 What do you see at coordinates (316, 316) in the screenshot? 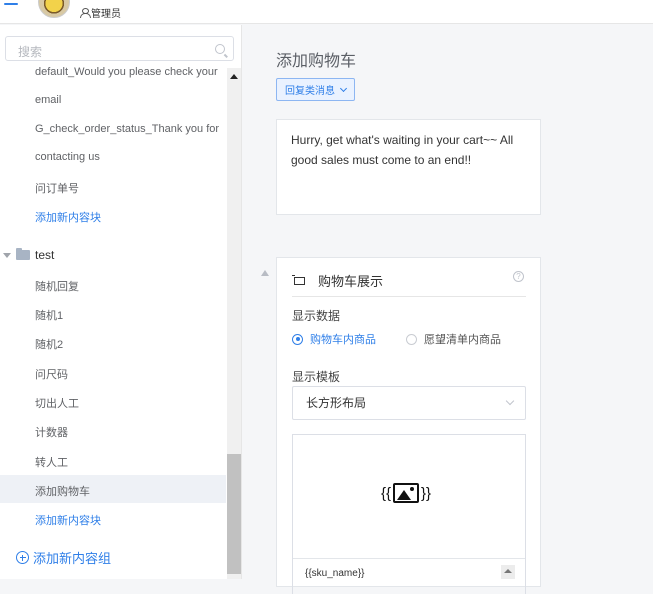
I see `data-label: 显示数据` at bounding box center [316, 316].